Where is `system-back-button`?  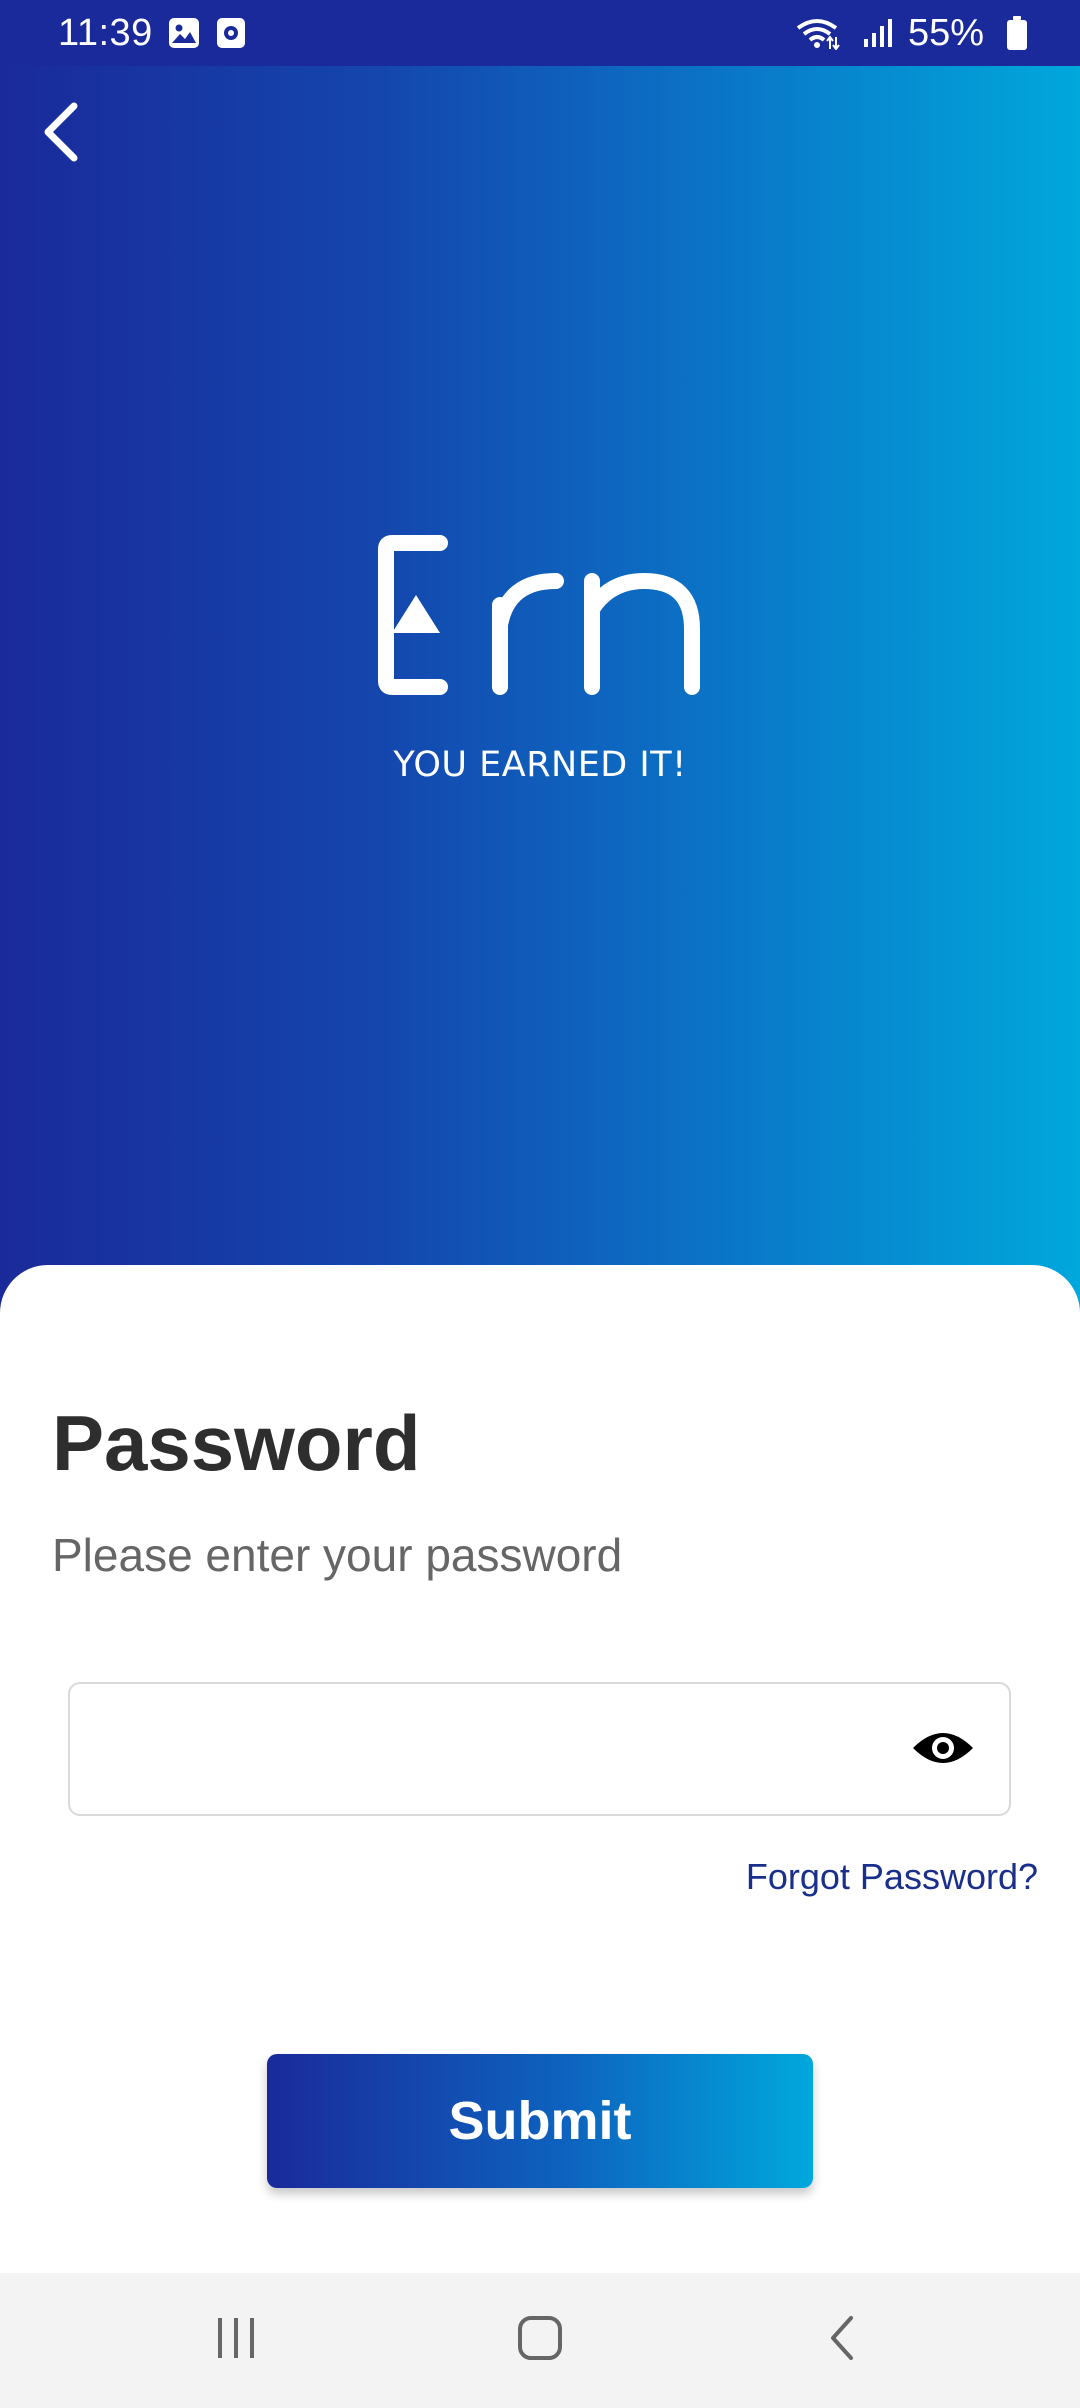 system-back-button is located at coordinates (842, 2340).